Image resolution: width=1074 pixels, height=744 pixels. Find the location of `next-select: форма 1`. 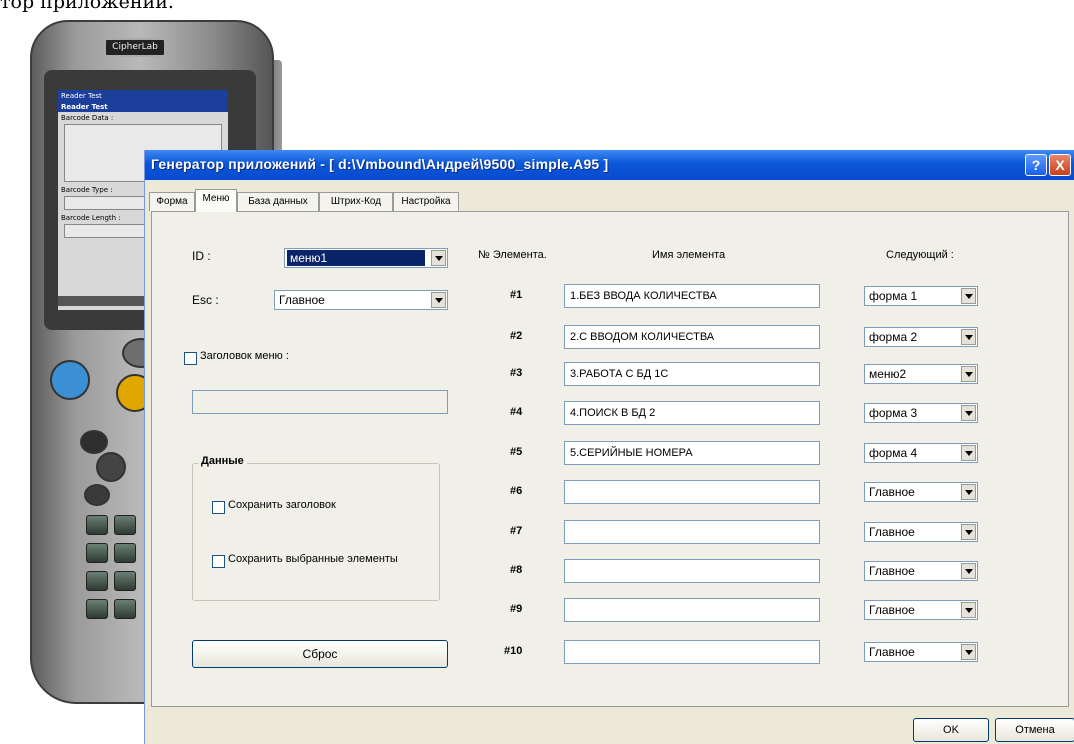

next-select: форма 1 is located at coordinates (921, 296).